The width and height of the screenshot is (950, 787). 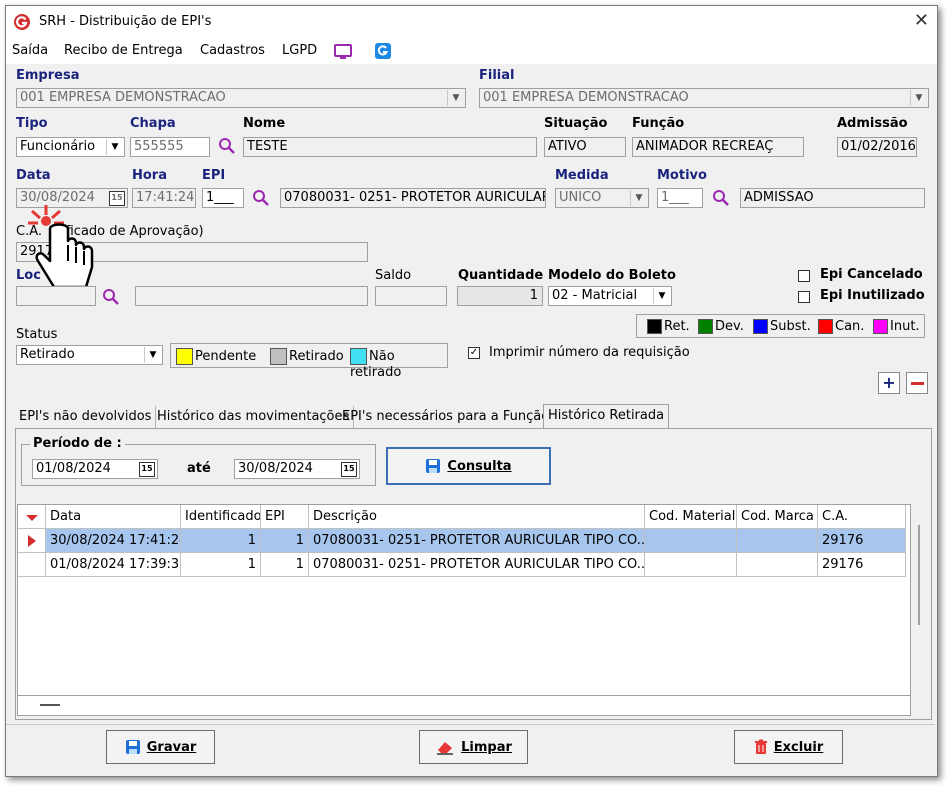 I want to click on tipo-select: Funcionário ▼, so click(x=70, y=147).